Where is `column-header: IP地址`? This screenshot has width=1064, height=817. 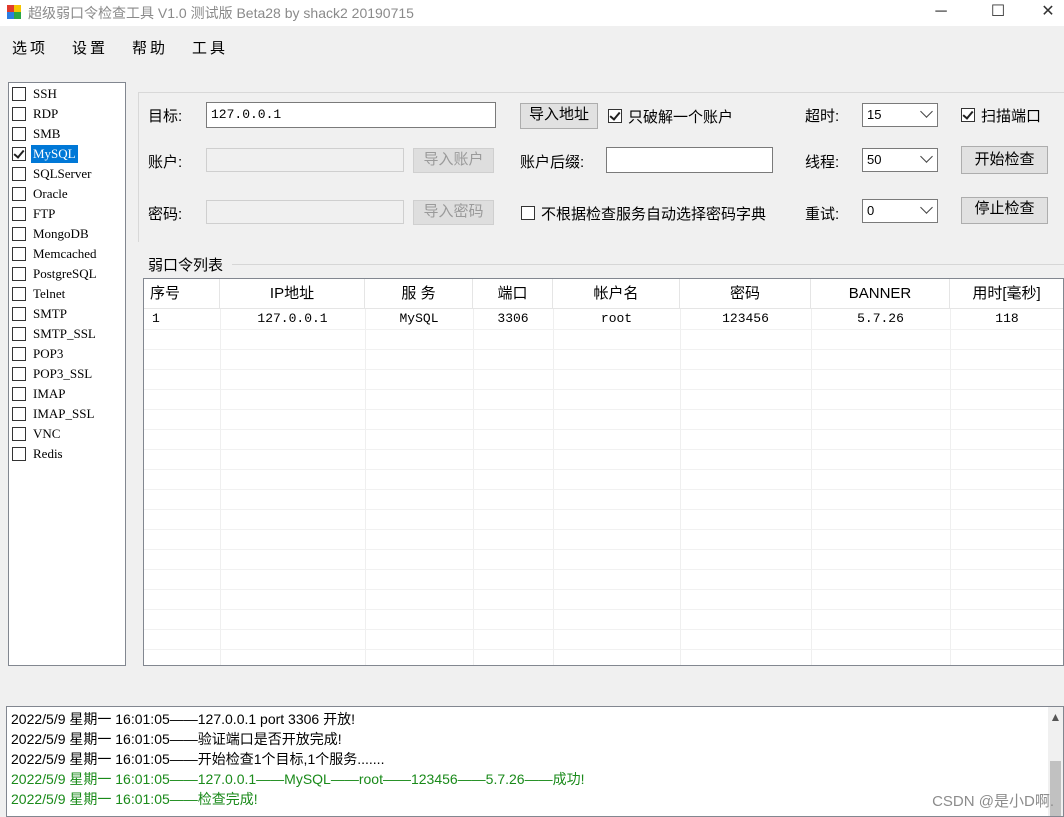
column-header: IP地址 is located at coordinates (292, 294).